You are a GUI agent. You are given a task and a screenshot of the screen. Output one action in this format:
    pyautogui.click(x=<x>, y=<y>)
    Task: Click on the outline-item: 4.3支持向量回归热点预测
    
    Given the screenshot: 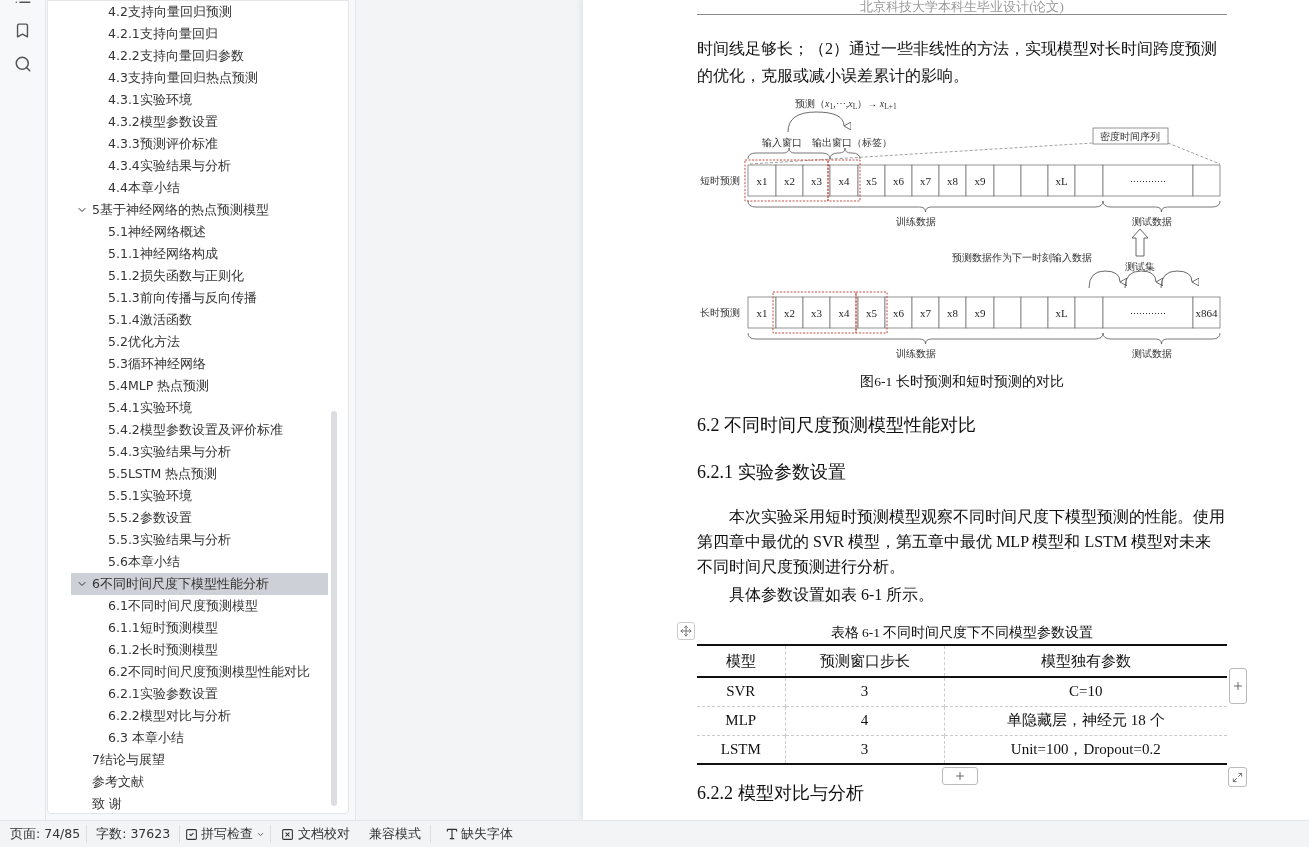 What is the action you would take?
    pyautogui.click(x=199, y=78)
    